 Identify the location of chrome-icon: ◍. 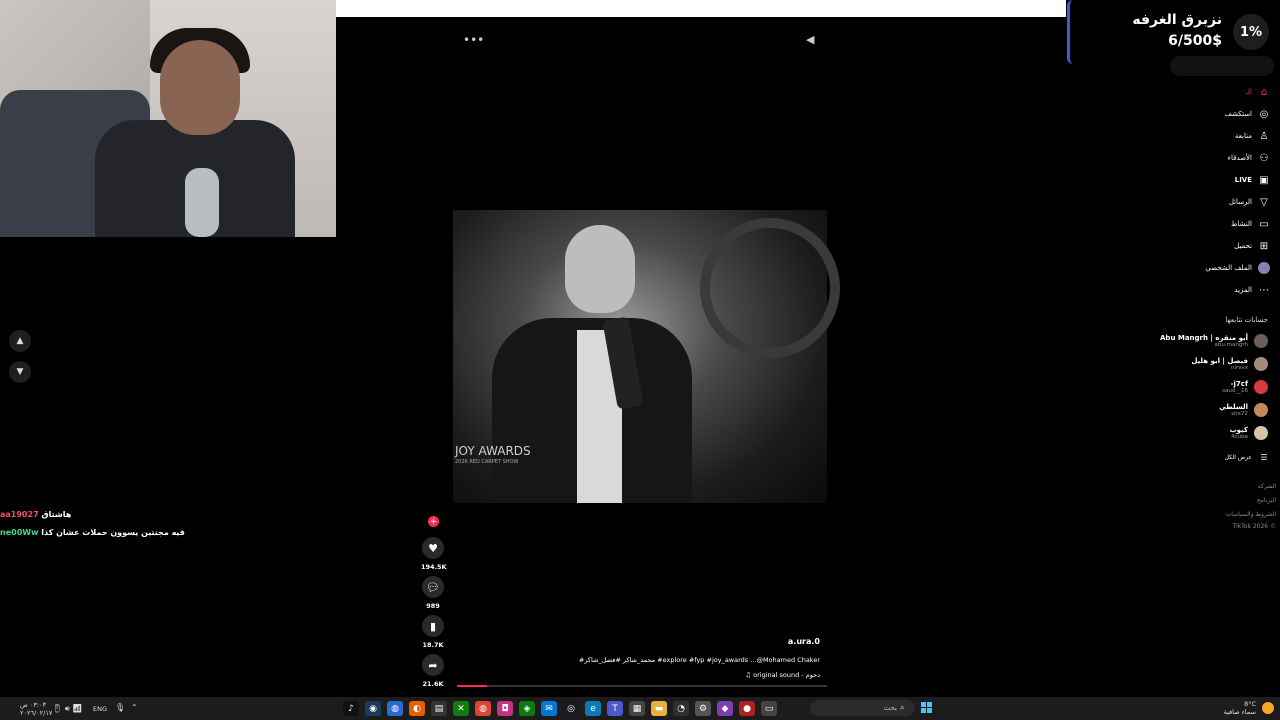
(483, 708).